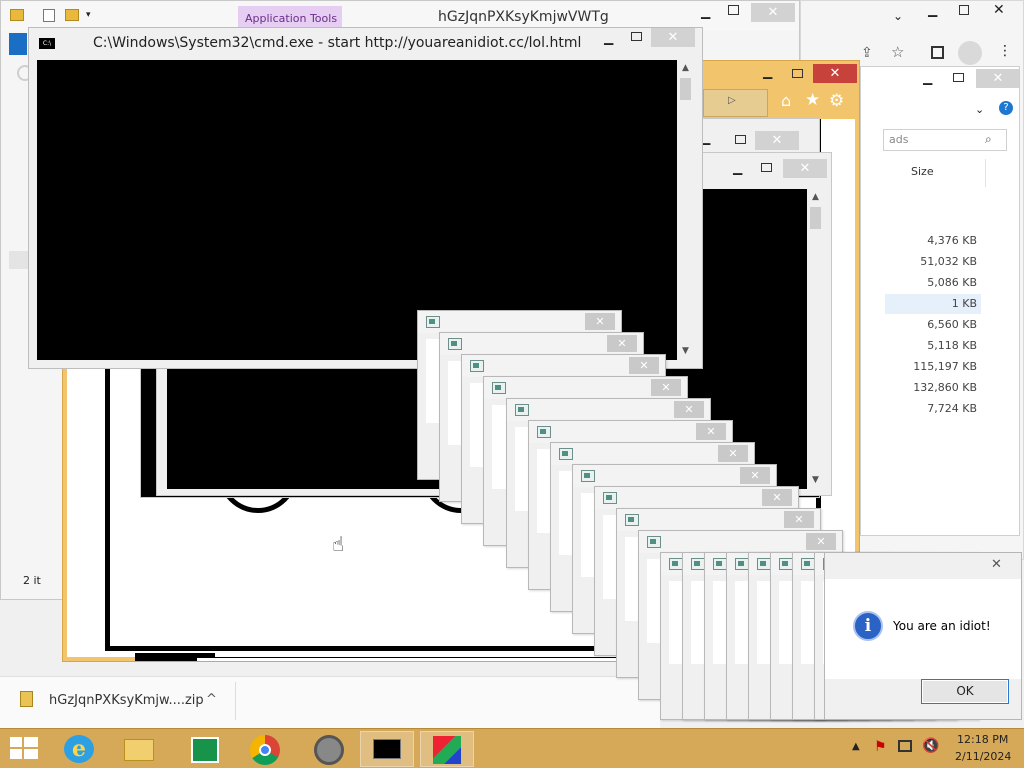  Describe the element at coordinates (898, 139) in the screenshot. I see `search-input-text: ads` at that location.